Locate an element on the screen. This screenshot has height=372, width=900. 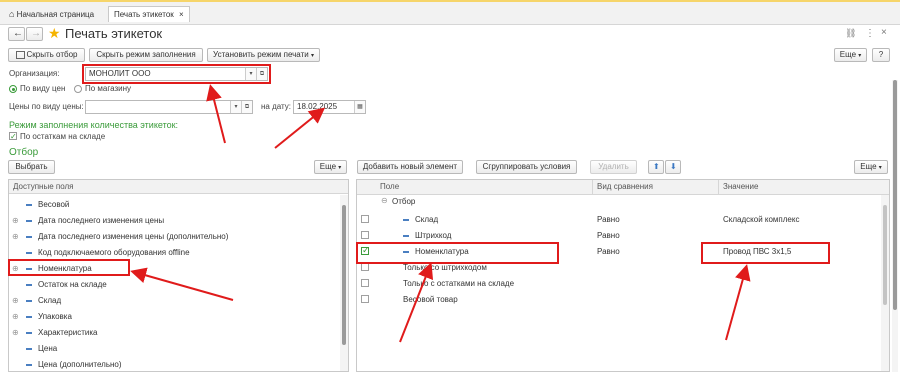
arrow-to-organization is located at coordinates (216, 114).